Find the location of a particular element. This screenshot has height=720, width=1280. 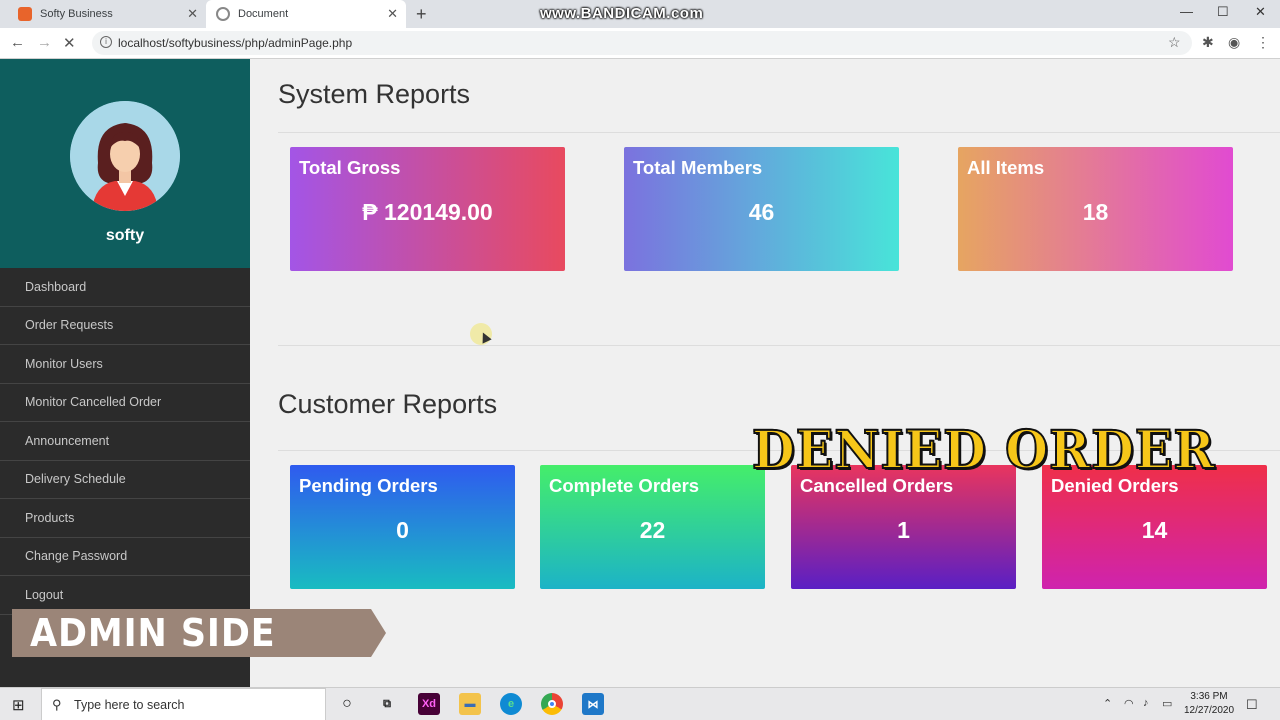

card-label: All Items is located at coordinates (1006, 167).